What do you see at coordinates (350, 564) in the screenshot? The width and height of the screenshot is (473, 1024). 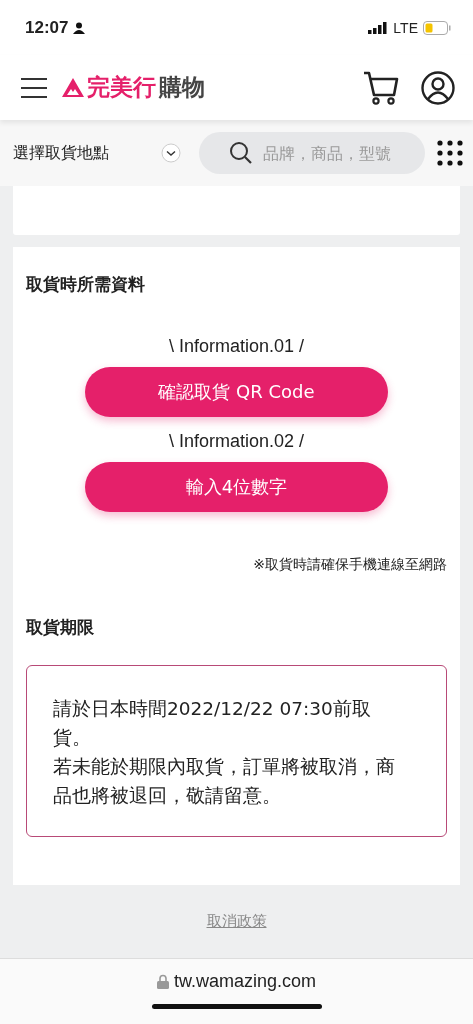 I see `network-note: ※取貨時請確保手機連線至網路` at bounding box center [350, 564].